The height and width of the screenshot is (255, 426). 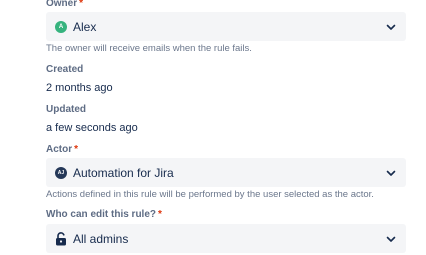 What do you see at coordinates (65, 69) in the screenshot?
I see `created-label: Created` at bounding box center [65, 69].